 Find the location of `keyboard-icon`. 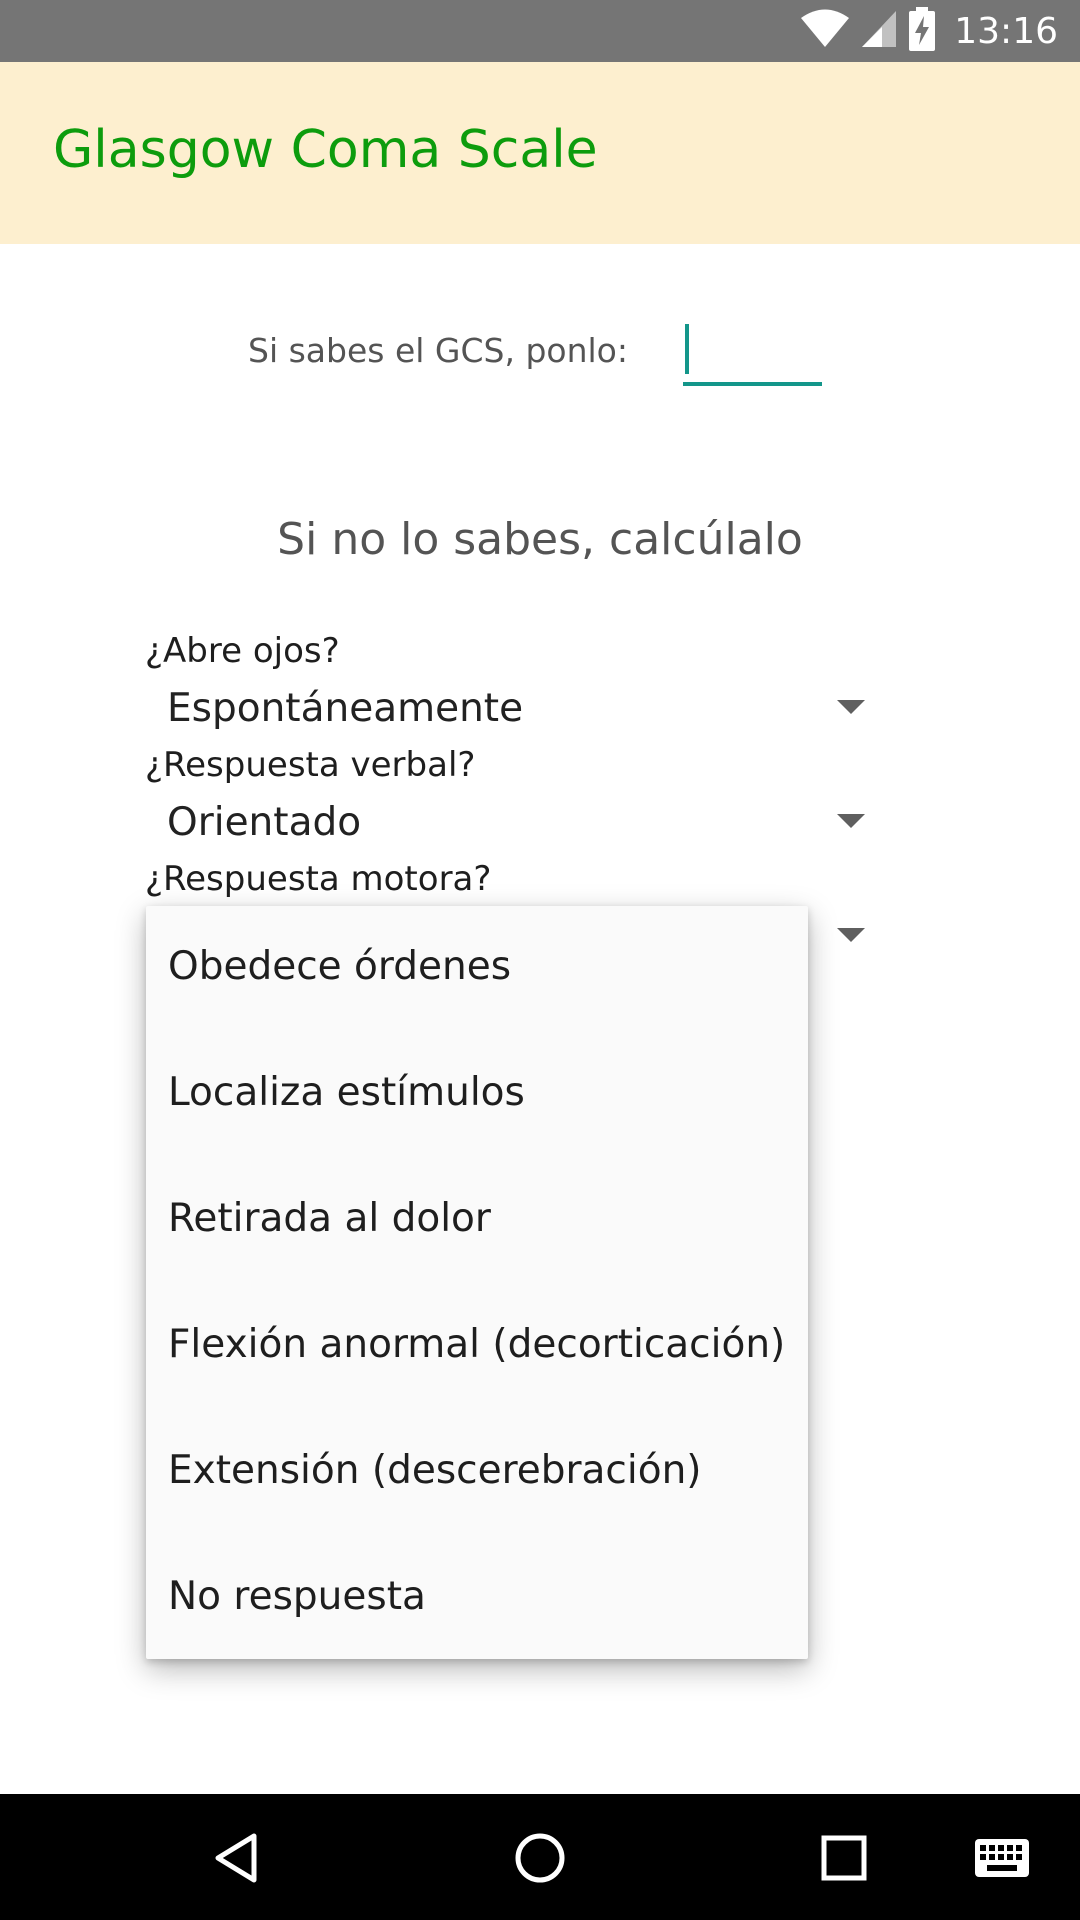

keyboard-icon is located at coordinates (1002, 1858).